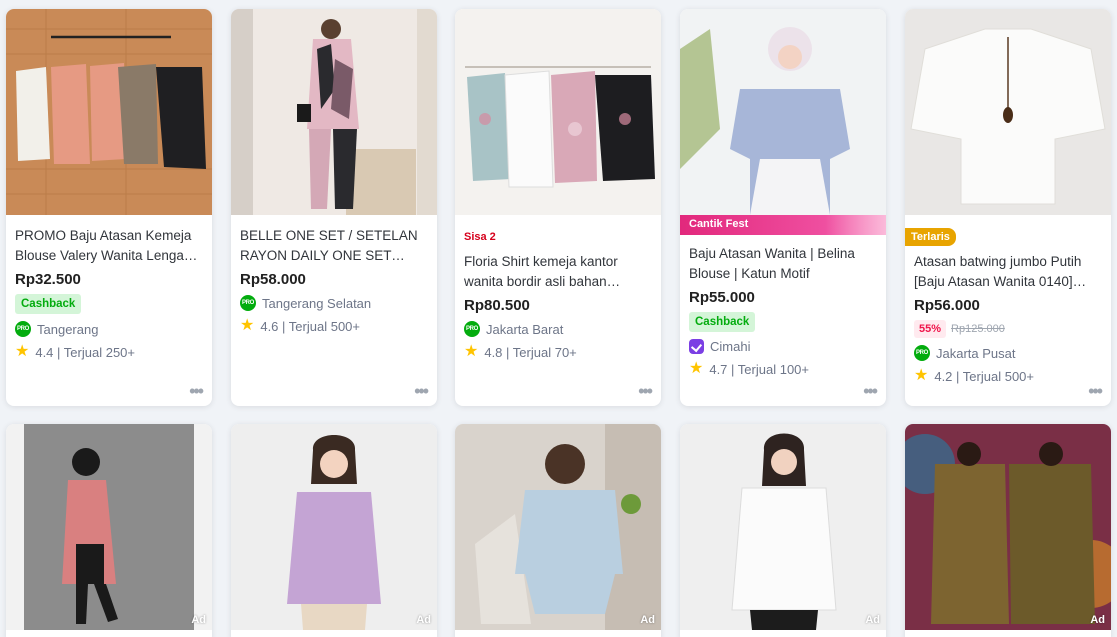 This screenshot has height=637, width=1117. I want to click on official-store-icon, so click(696, 346).